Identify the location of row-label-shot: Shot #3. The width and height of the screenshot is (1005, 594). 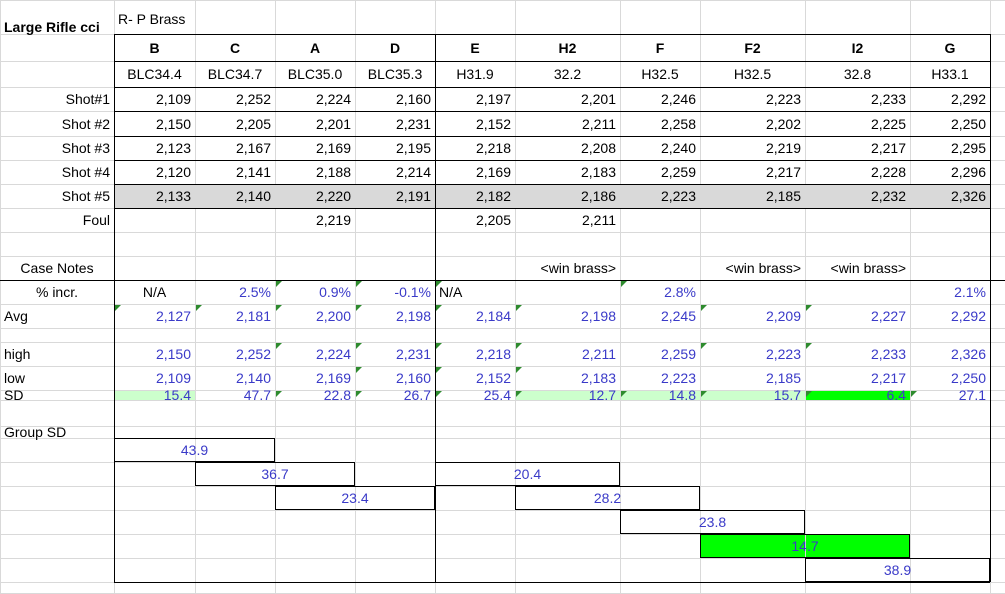
(57, 148).